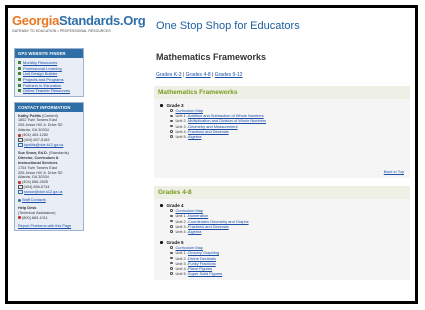 Image resolution: width=425 pixels, height=310 pixels. I want to click on list-item: Unit 5 - Super Solid Figures, so click(287, 273).